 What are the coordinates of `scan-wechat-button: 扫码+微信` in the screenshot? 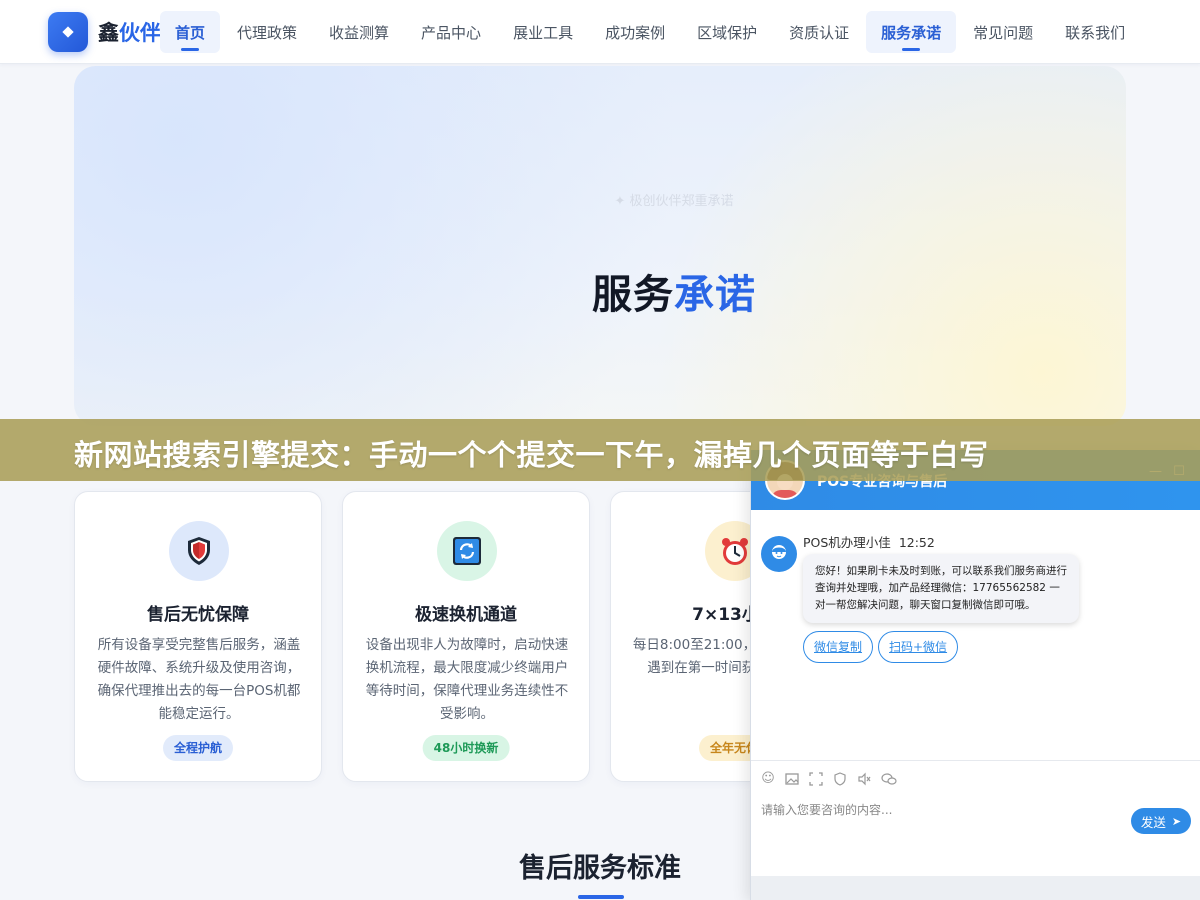 It's located at (918, 647).